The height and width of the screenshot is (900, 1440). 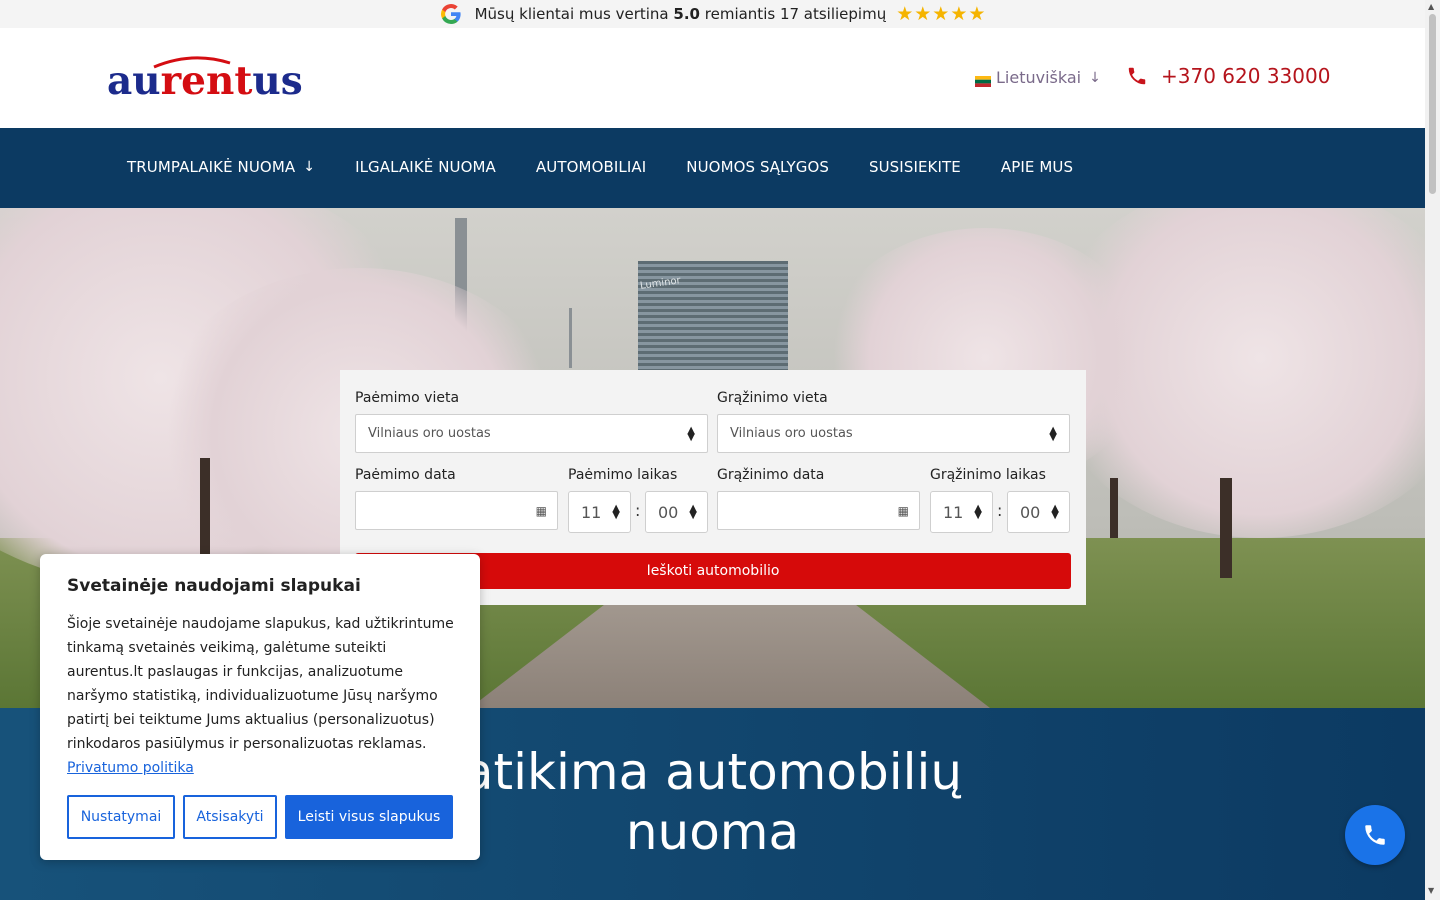 What do you see at coordinates (941, 14) in the screenshot?
I see `rating-stars-icon: ★★★★★` at bounding box center [941, 14].